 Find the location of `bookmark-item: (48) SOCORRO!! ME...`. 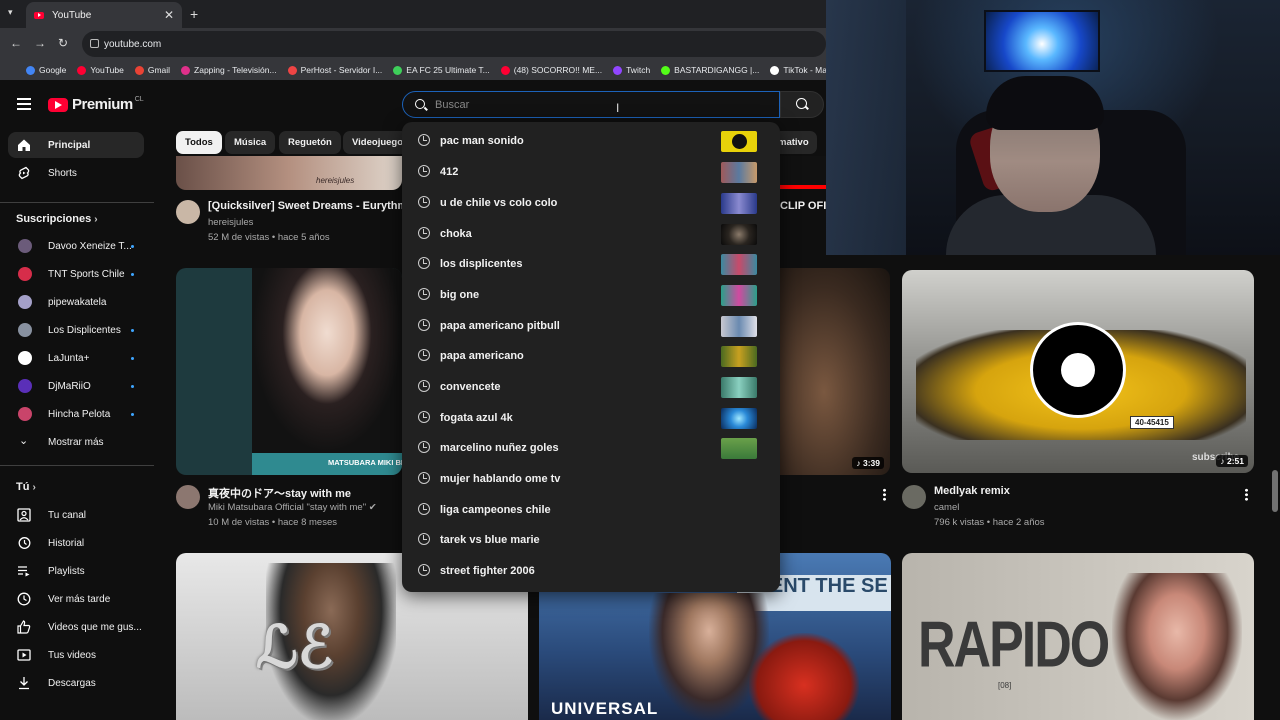

bookmark-item: (48) SOCORRO!! ME... is located at coordinates (551, 70).